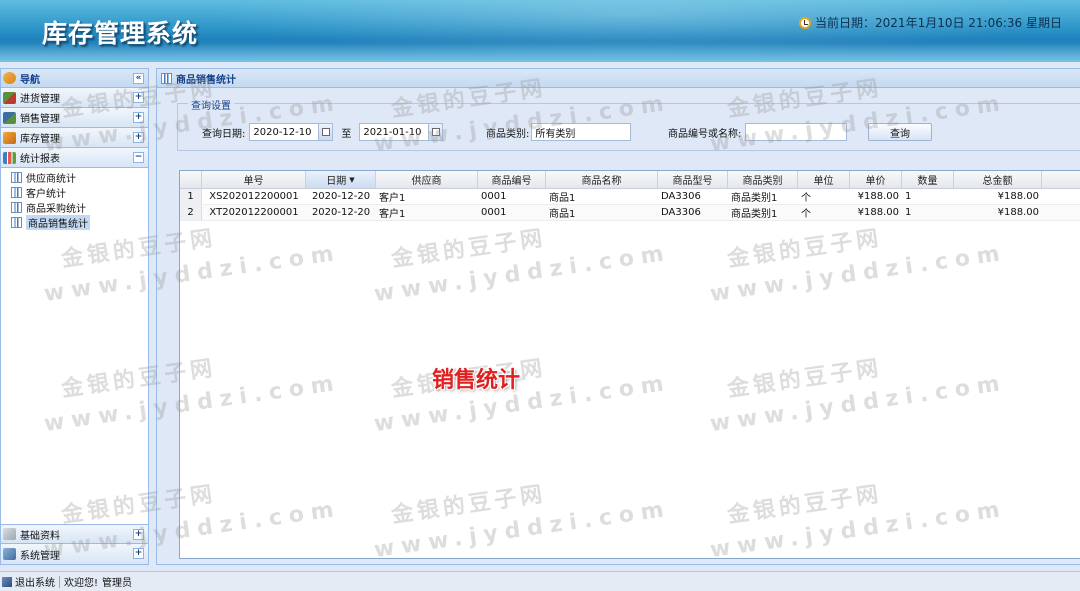 The height and width of the screenshot is (591, 1080). What do you see at coordinates (705, 134) in the screenshot?
I see `code-name-label: 商品编号或名称:` at bounding box center [705, 134].